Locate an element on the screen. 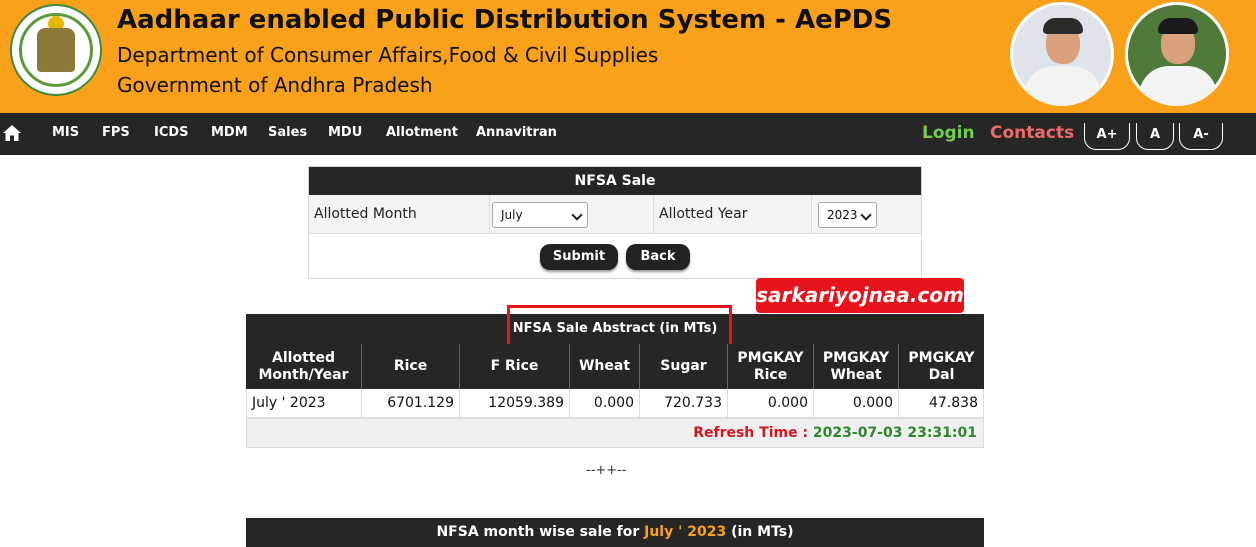 The image size is (1256, 547). month-wise-suffix: (in MTs) is located at coordinates (762, 532).